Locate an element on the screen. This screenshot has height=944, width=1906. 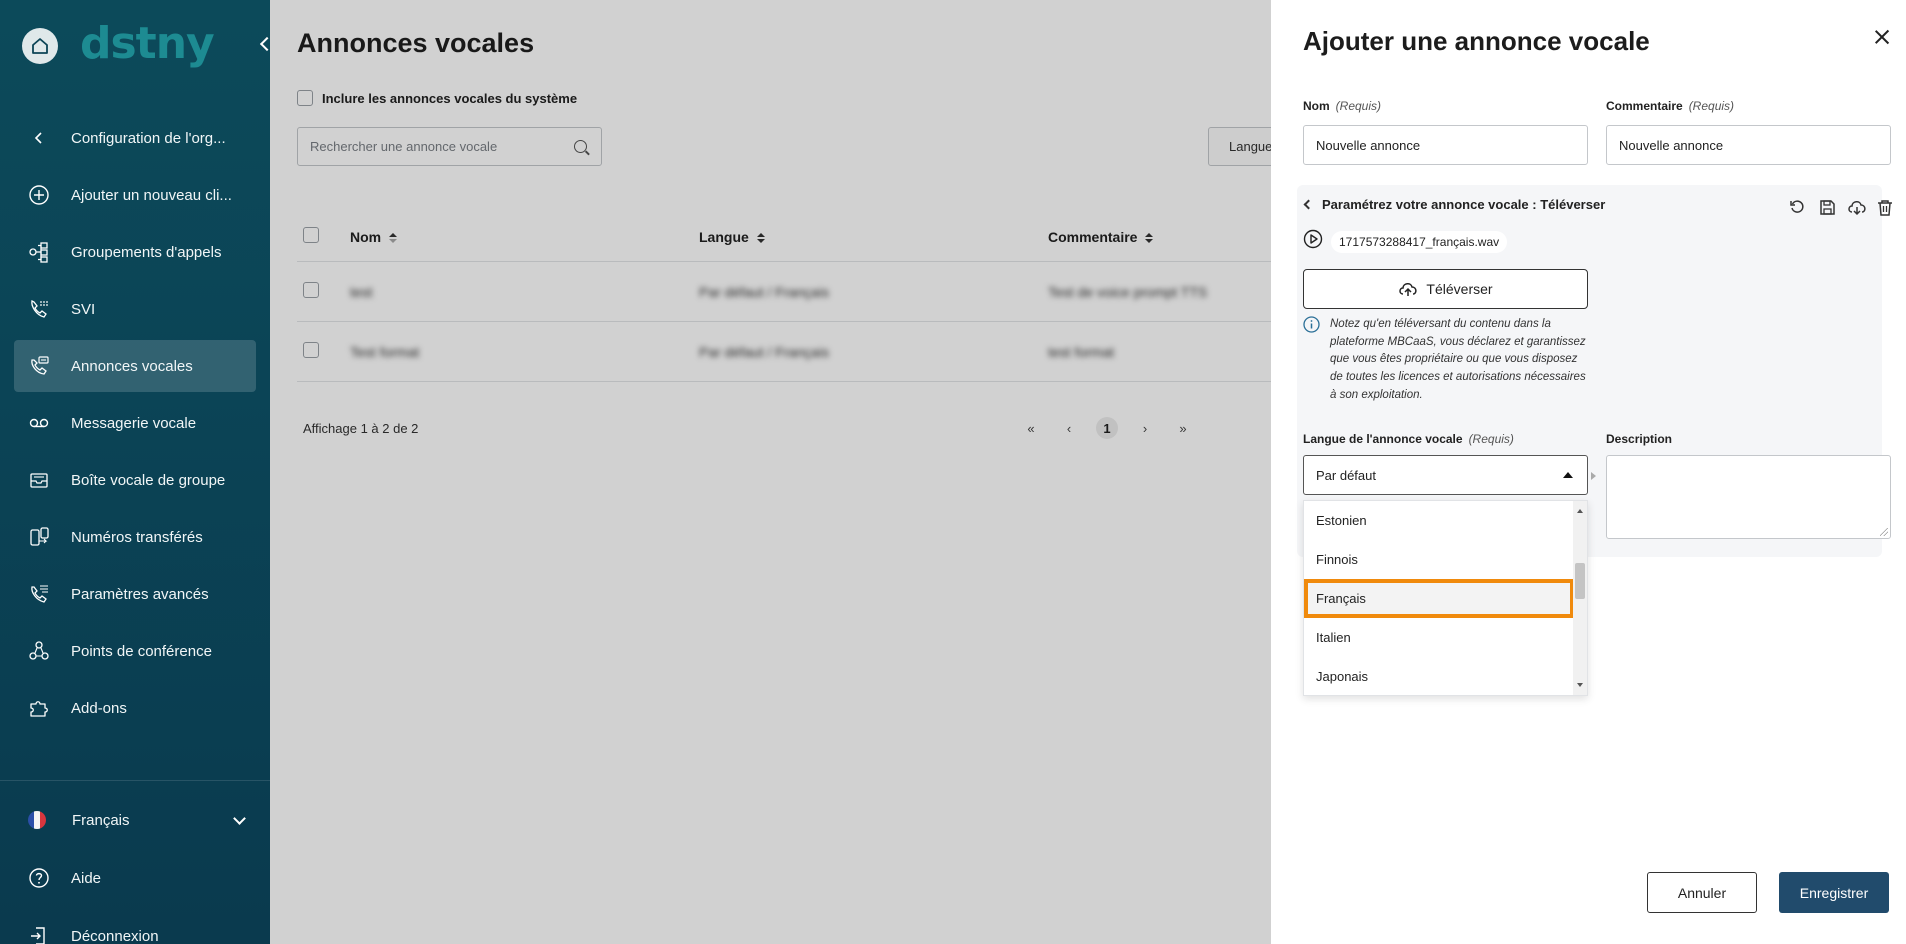
upload-button: Téléverser is located at coordinates (1445, 289).